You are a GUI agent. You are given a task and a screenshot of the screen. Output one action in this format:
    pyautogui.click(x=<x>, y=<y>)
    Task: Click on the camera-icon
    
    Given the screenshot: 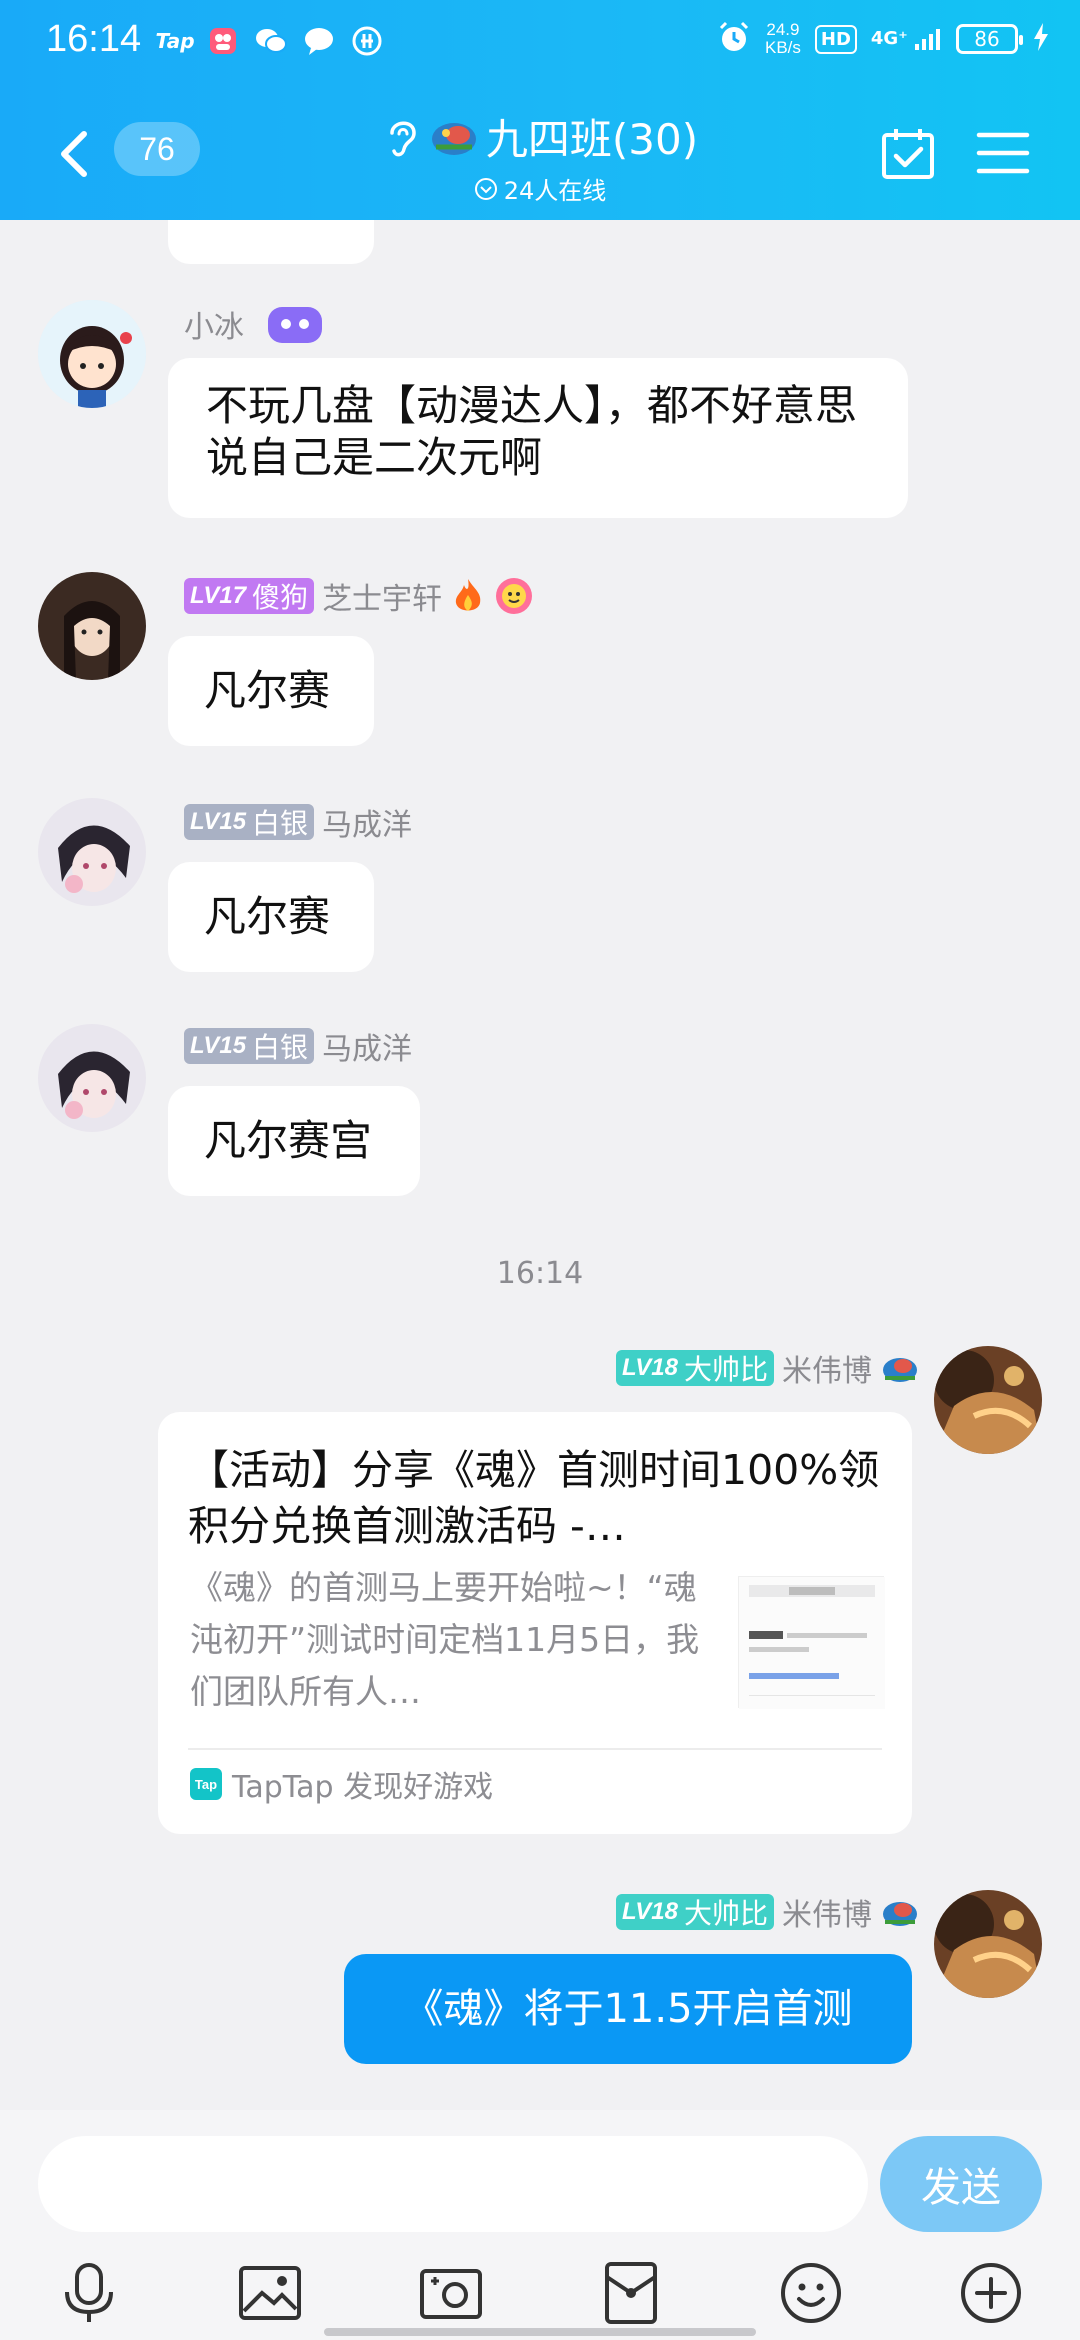 What is the action you would take?
    pyautogui.click(x=451, y=2294)
    